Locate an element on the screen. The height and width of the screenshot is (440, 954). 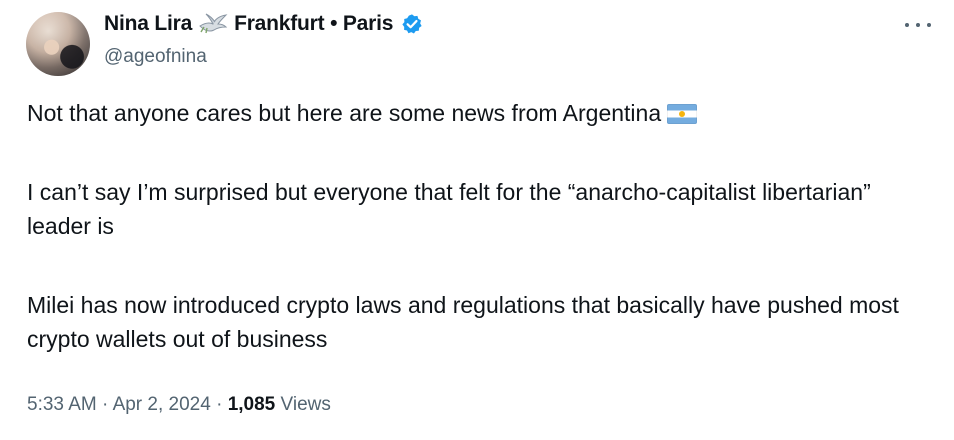
tweet-time: 5:33 AM is located at coordinates (62, 404).